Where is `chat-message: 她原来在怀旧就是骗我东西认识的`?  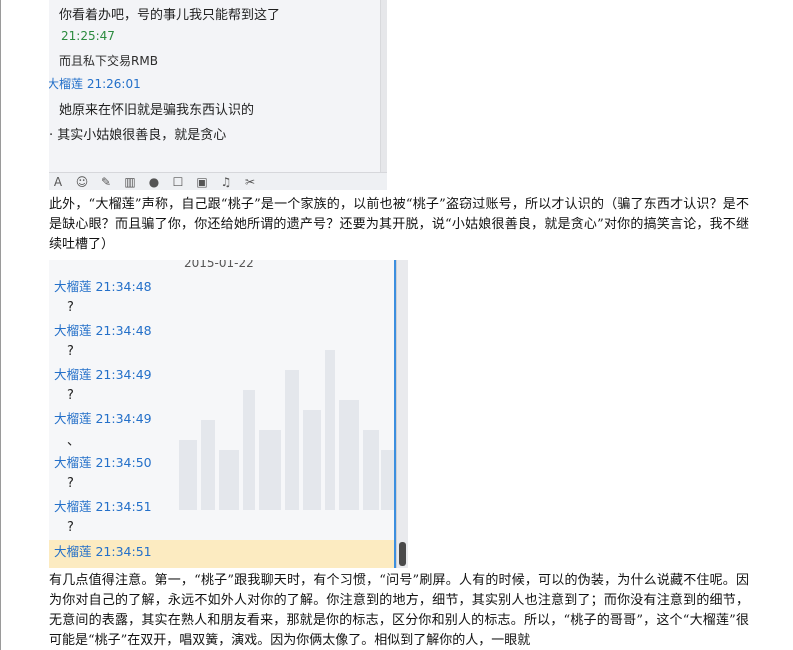 chat-message: 她原来在怀旧就是骗我东西认识的 is located at coordinates (157, 110).